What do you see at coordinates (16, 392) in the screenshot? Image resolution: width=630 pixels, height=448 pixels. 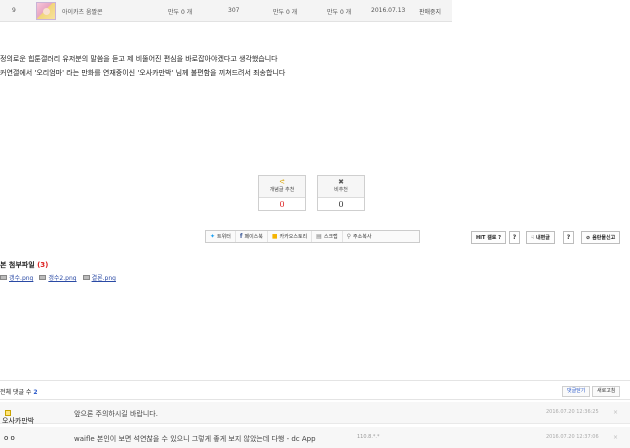 I see `comments-total-label: 전체 댓글 수` at bounding box center [16, 392].